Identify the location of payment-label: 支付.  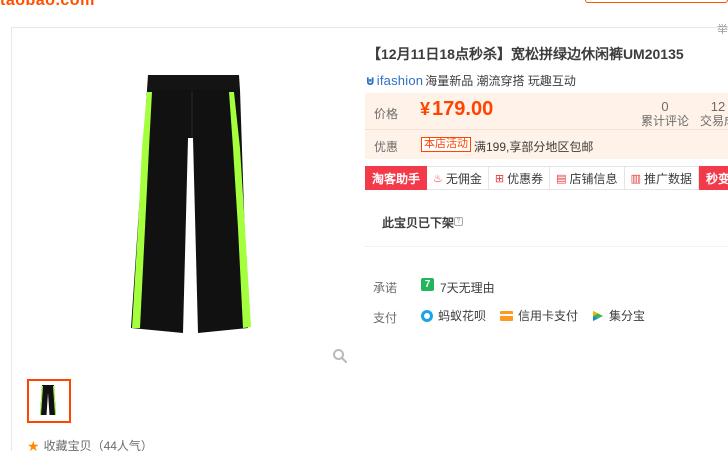
(385, 318).